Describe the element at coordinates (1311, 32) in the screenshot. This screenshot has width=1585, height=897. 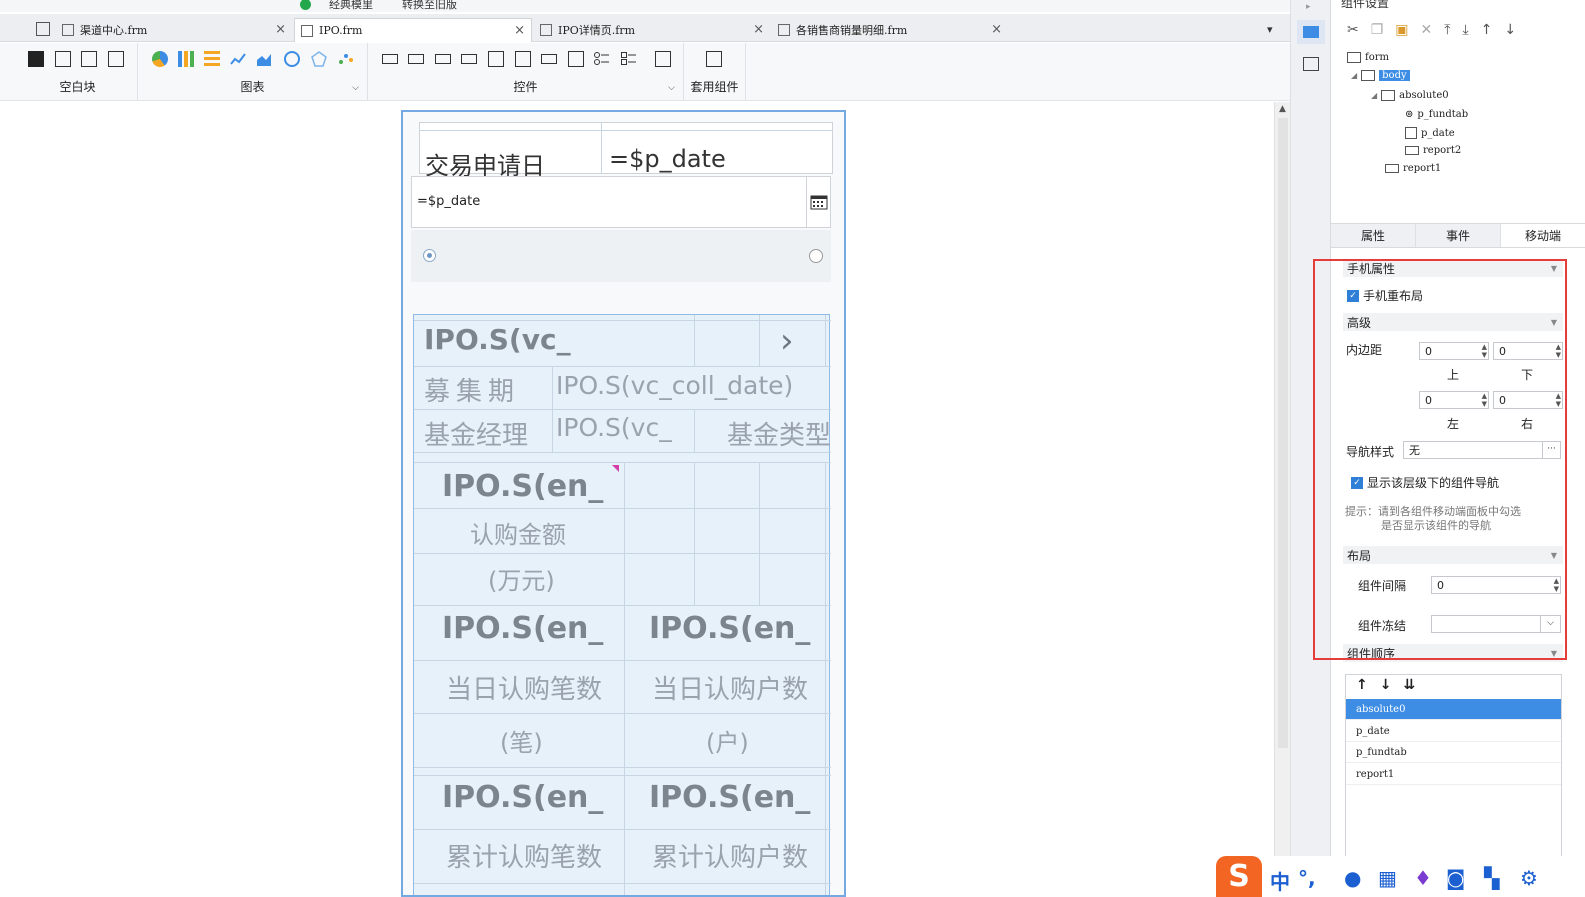
I see `component-settings-toggle` at that location.